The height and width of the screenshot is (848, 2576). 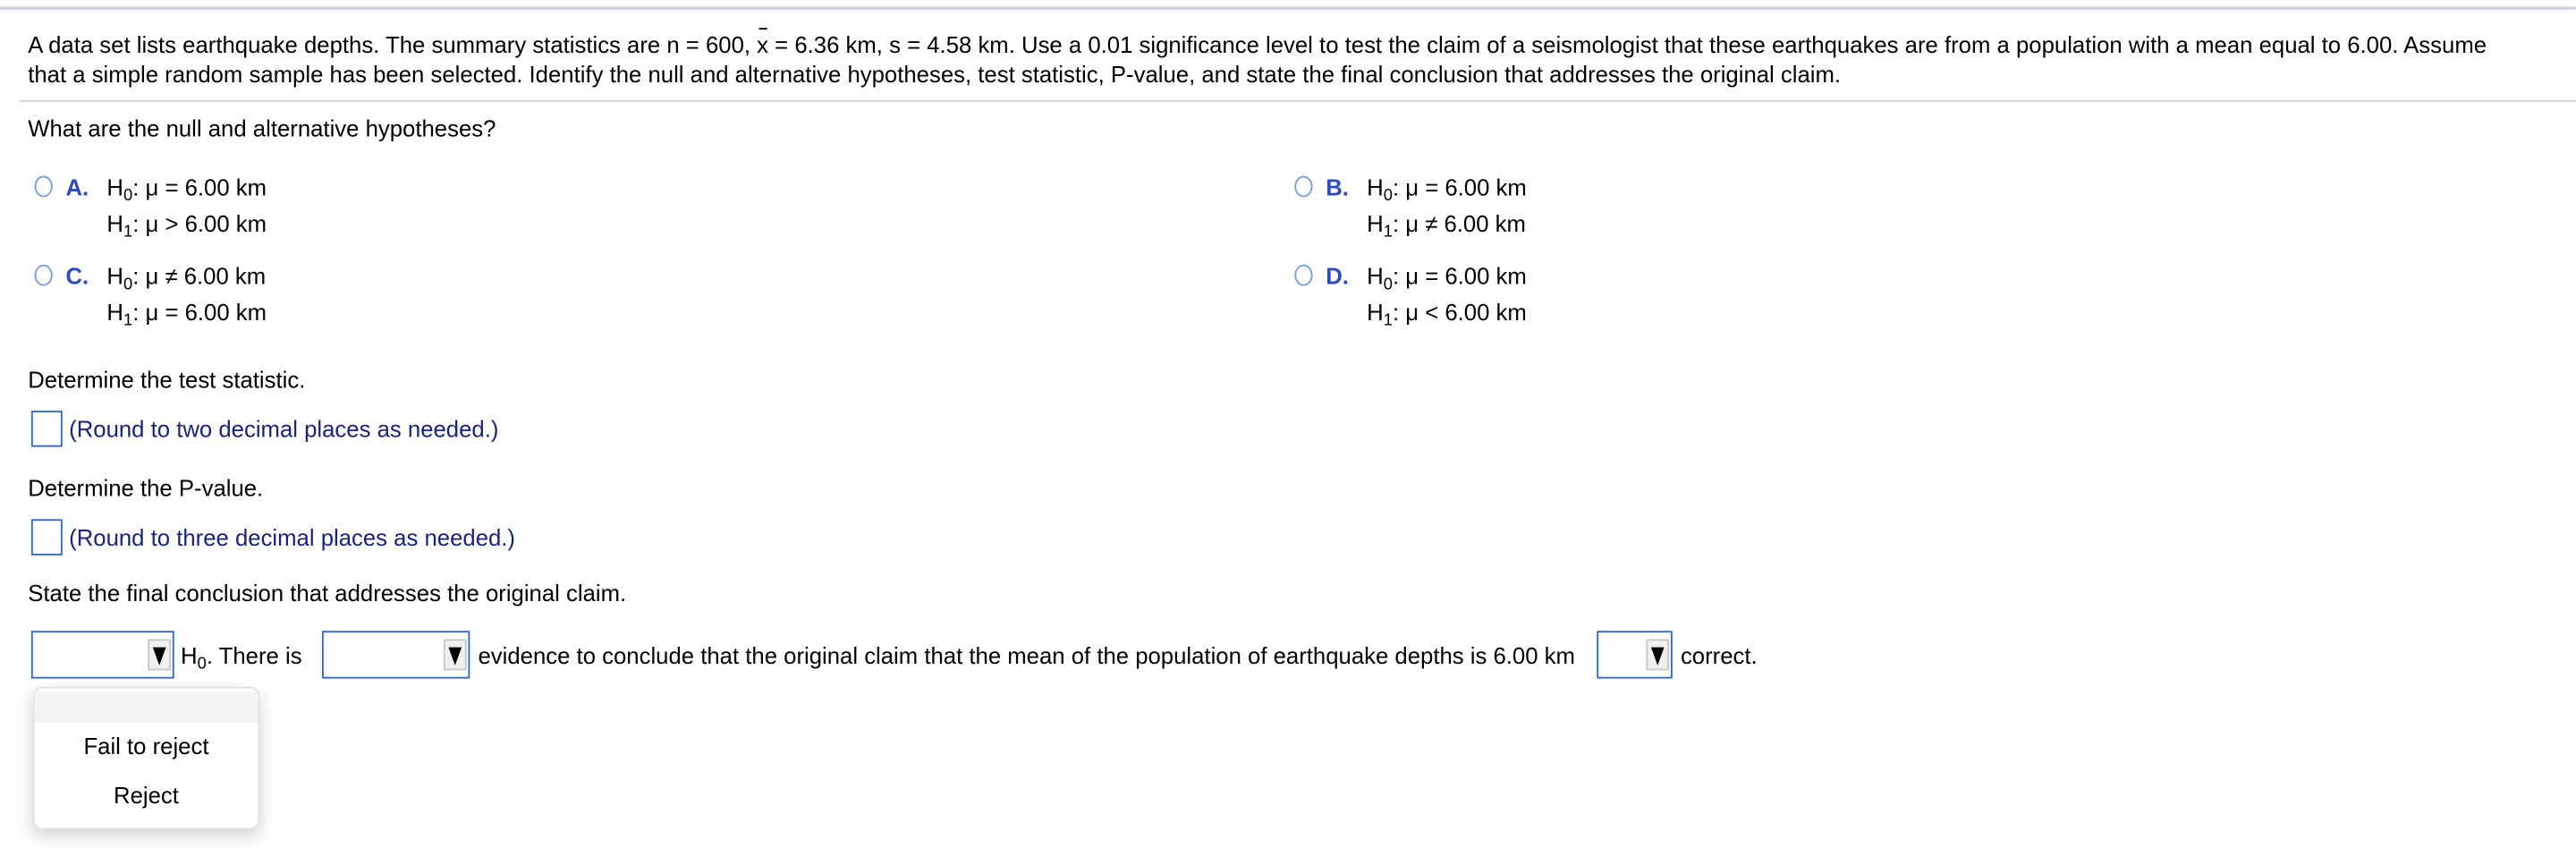 I want to click on radio-option-b, so click(x=1303, y=186).